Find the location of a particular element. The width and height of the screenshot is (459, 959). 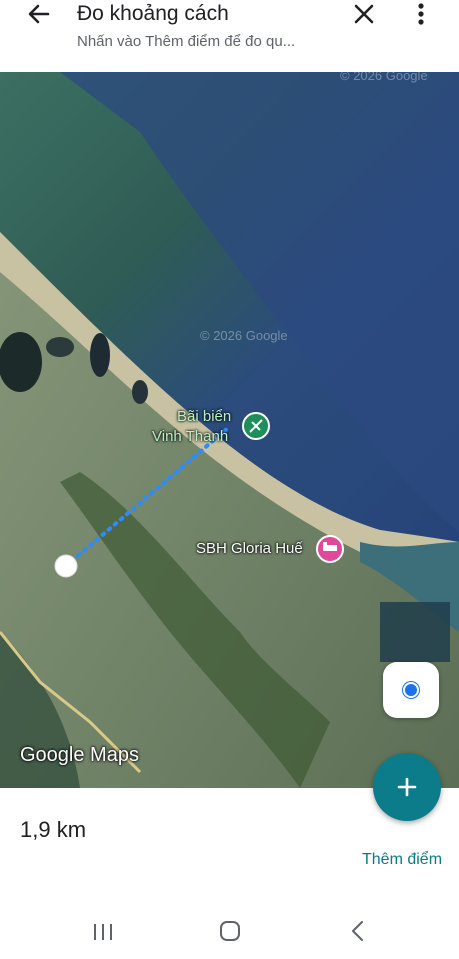

recent-apps-icon is located at coordinates (103, 932).